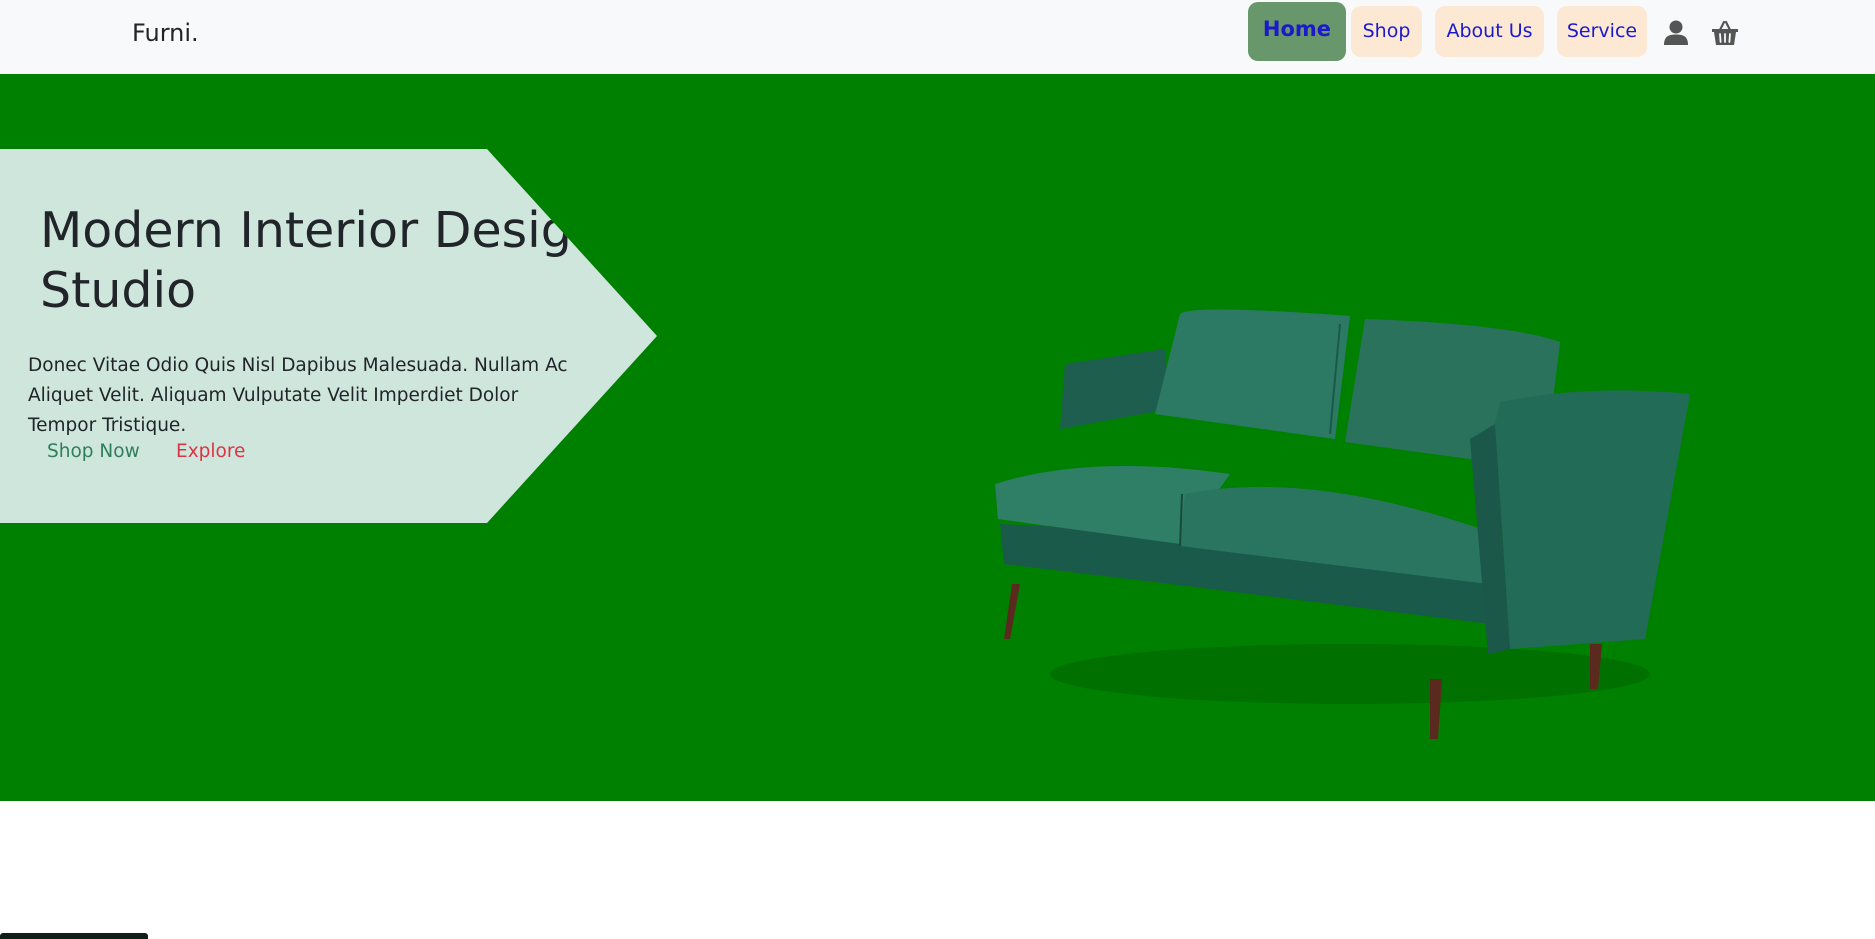 Image resolution: width=1875 pixels, height=939 pixels. Describe the element at coordinates (1297, 31) in the screenshot. I see `nav-item-home: Home` at that location.